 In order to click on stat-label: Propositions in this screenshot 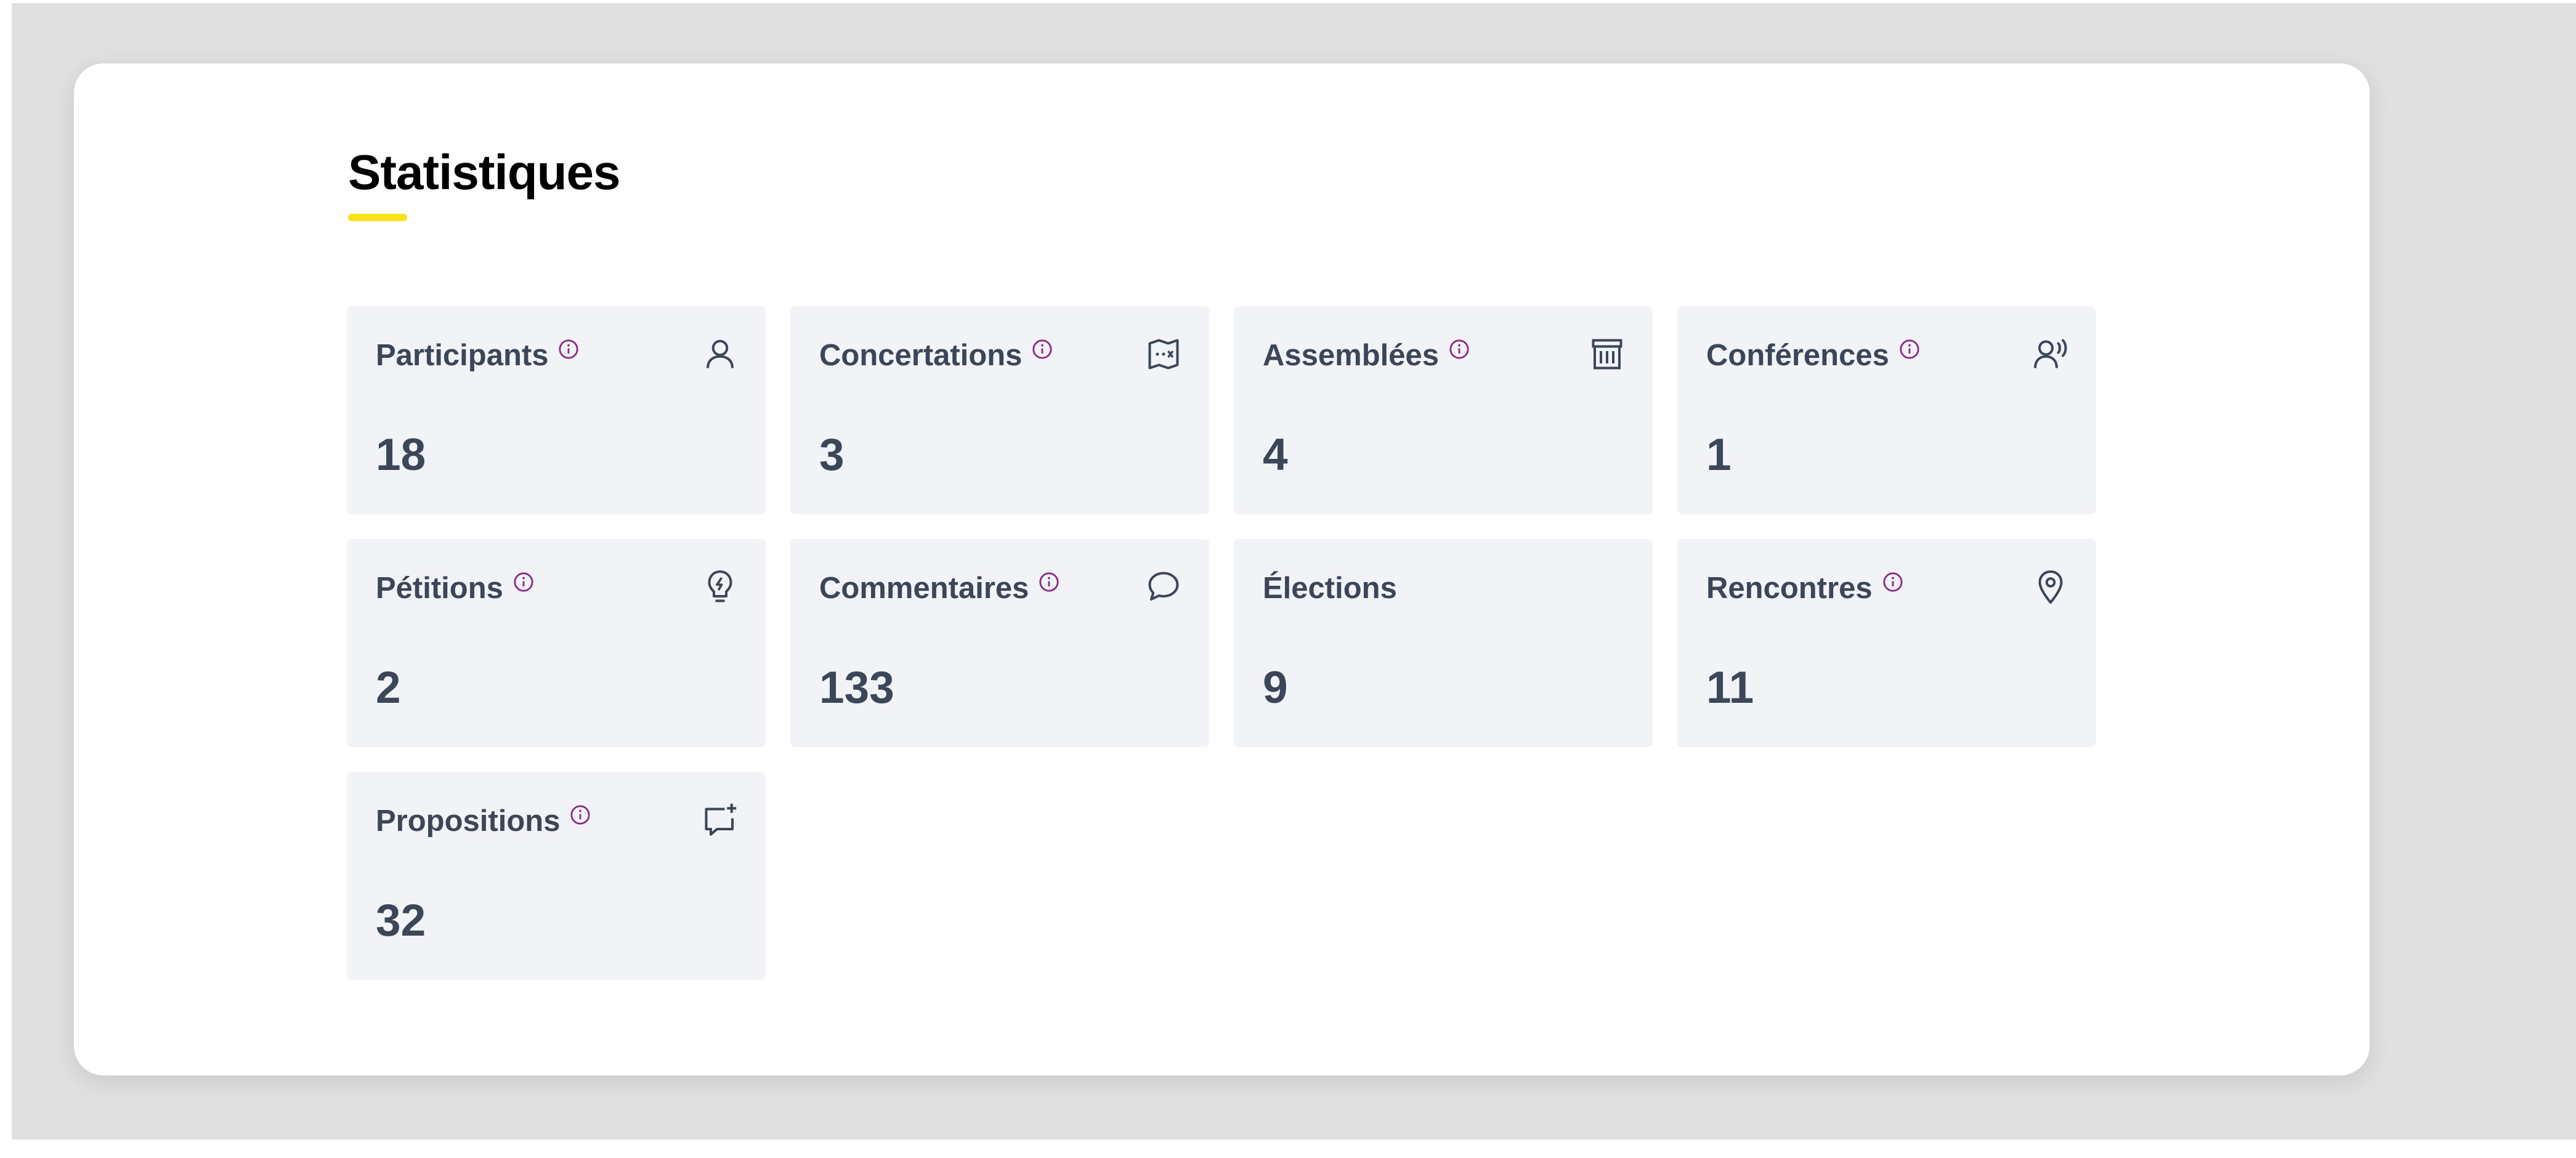, I will do `click(468, 821)`.